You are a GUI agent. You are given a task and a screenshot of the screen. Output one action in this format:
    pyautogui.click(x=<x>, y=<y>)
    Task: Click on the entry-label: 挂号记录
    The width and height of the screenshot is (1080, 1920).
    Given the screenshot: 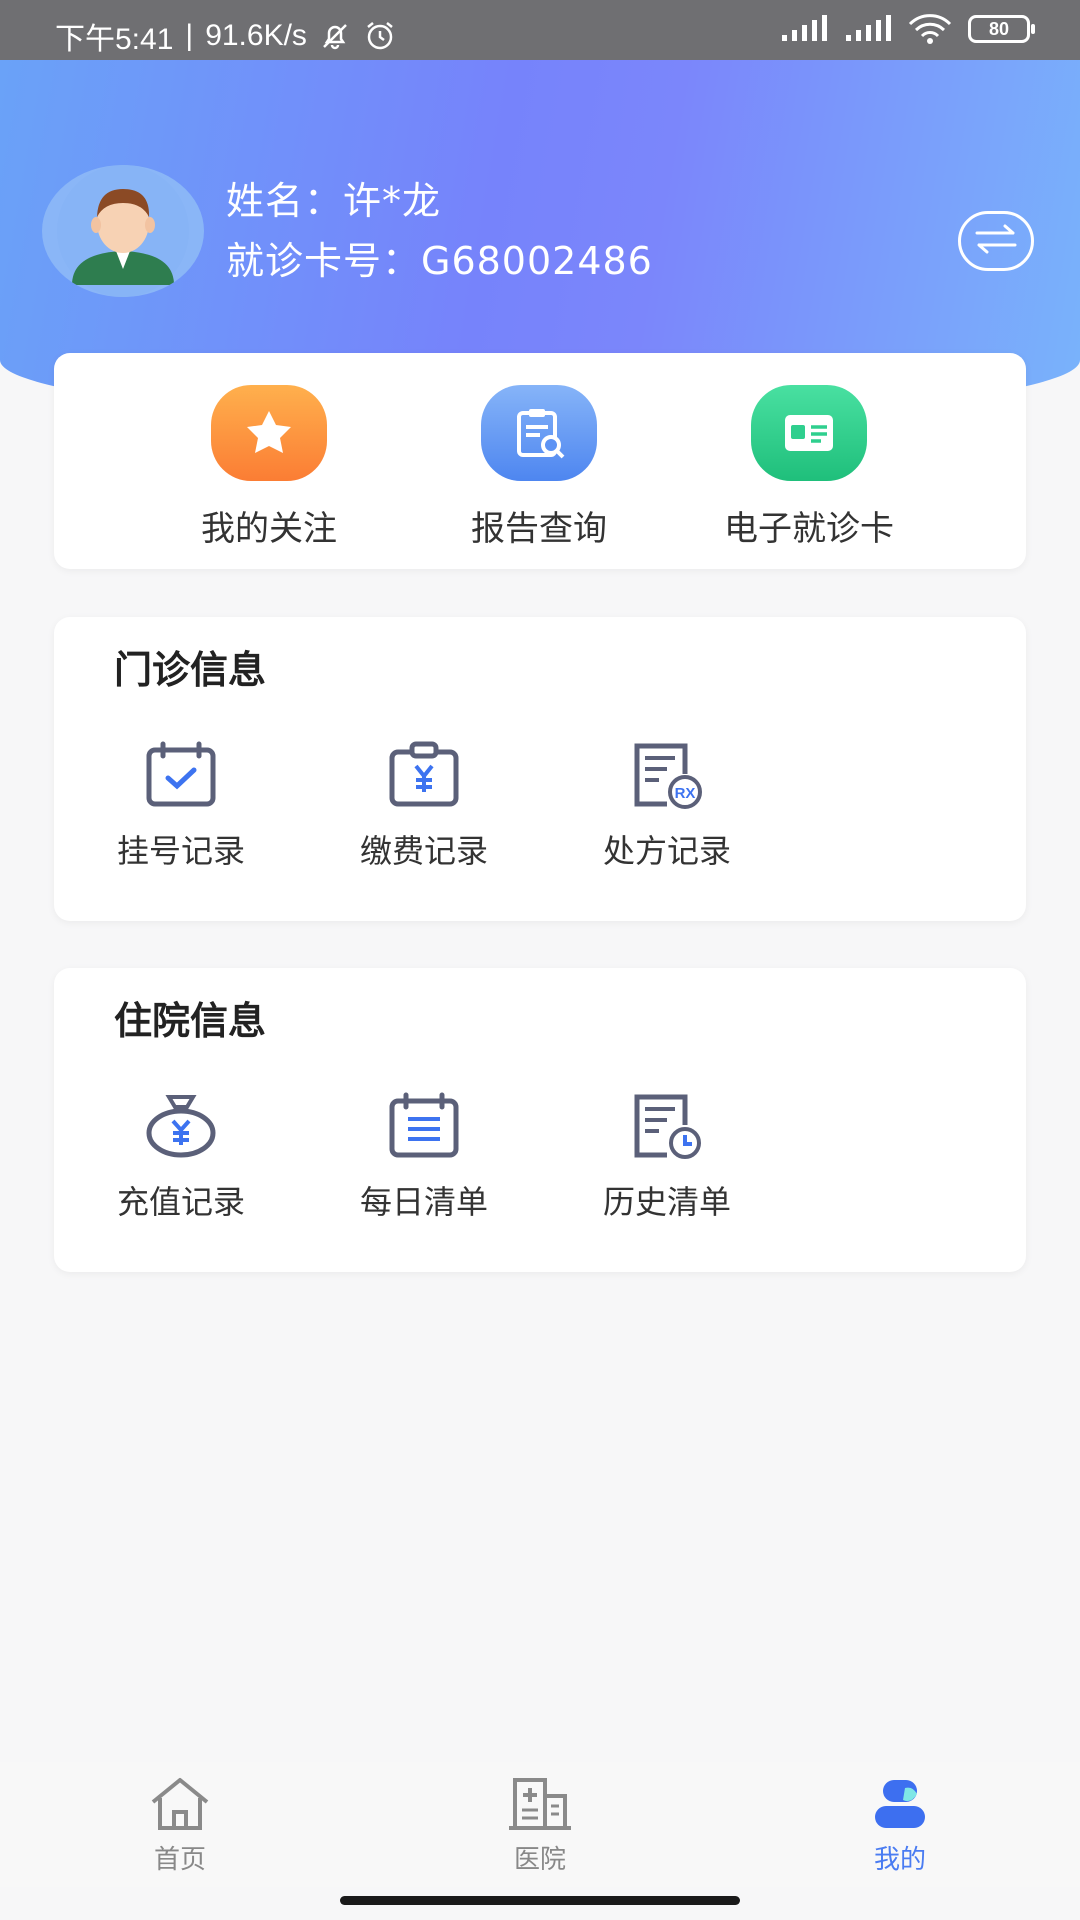 What is the action you would take?
    pyautogui.click(x=180, y=851)
    